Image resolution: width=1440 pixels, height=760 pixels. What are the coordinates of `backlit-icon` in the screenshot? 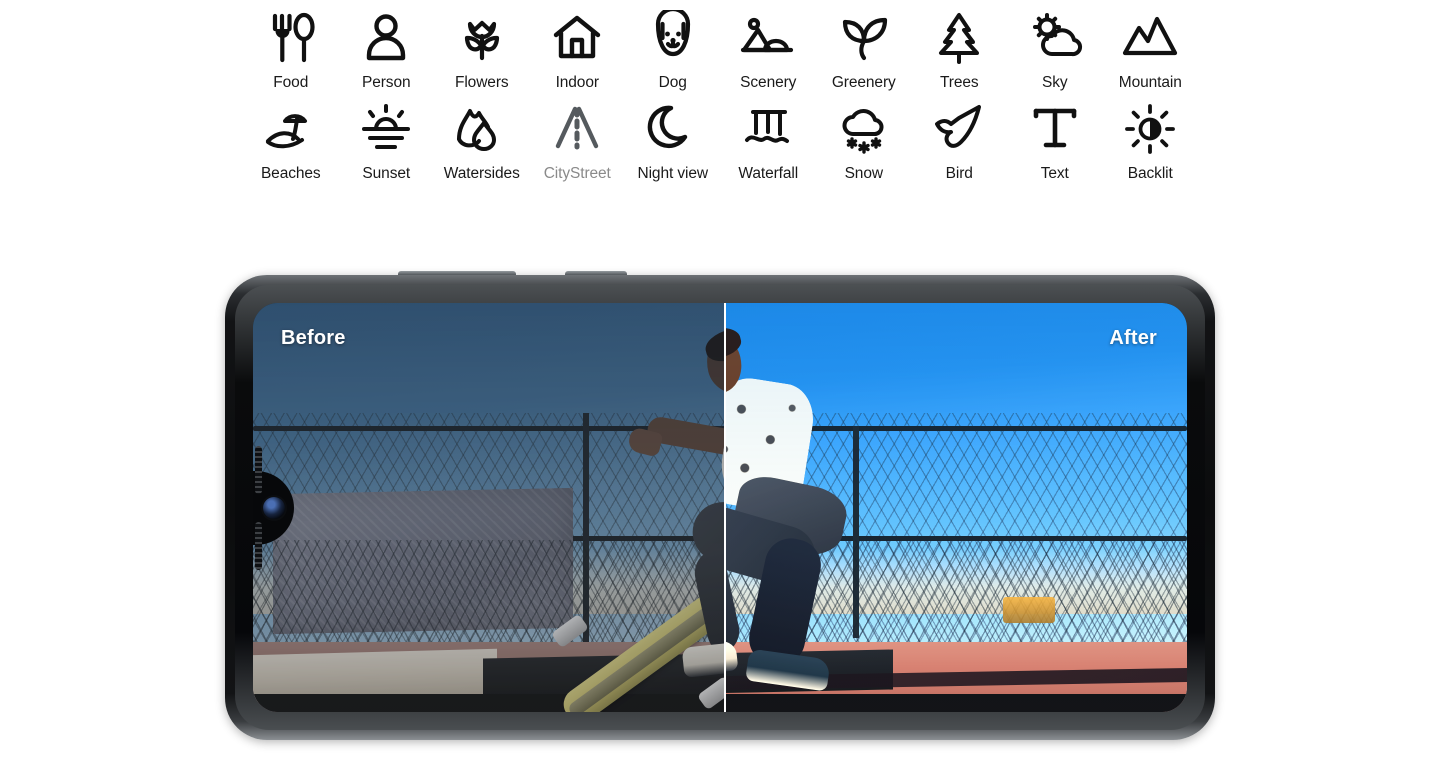 It's located at (1150, 129).